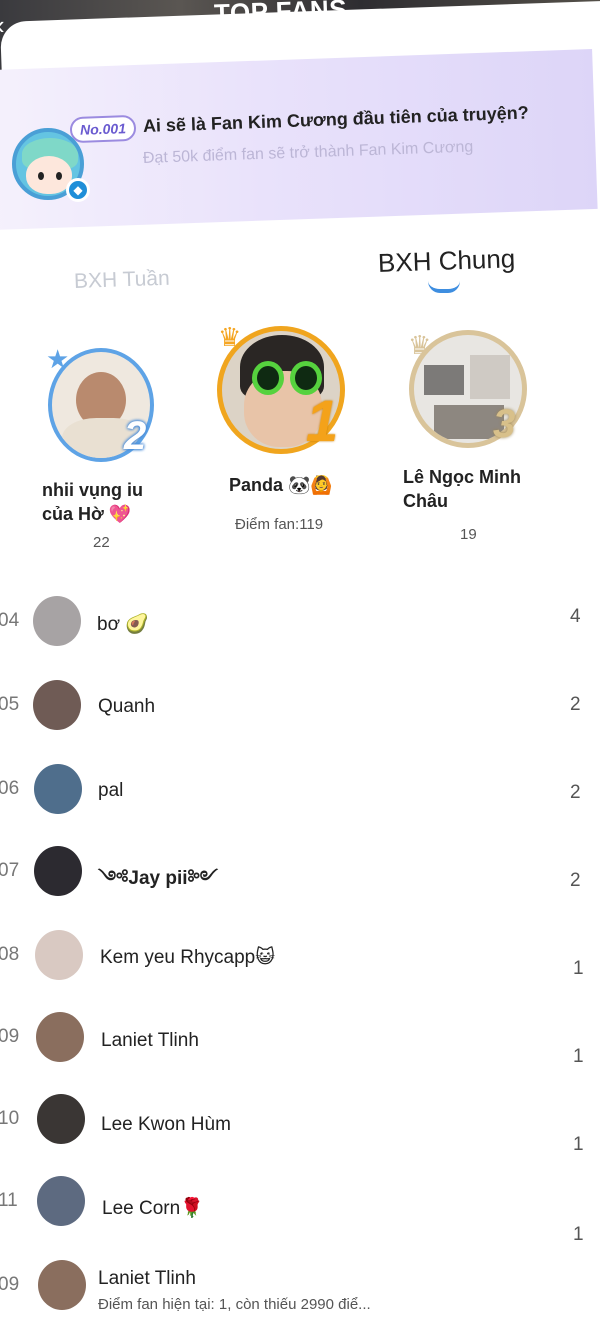 Image resolution: width=600 pixels, height=1319 pixels. What do you see at coordinates (135, 436) in the screenshot?
I see `rank-2-label: 2` at bounding box center [135, 436].